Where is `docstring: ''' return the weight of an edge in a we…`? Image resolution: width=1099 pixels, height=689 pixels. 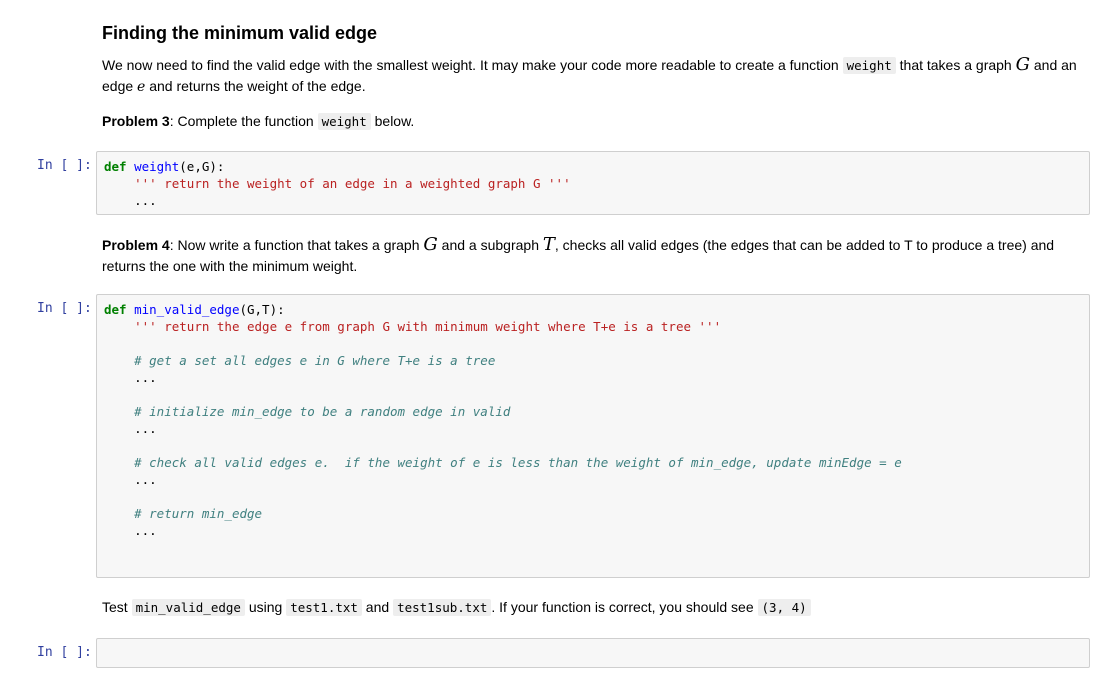
docstring: ''' return the weight of an edge in a we… is located at coordinates (352, 183).